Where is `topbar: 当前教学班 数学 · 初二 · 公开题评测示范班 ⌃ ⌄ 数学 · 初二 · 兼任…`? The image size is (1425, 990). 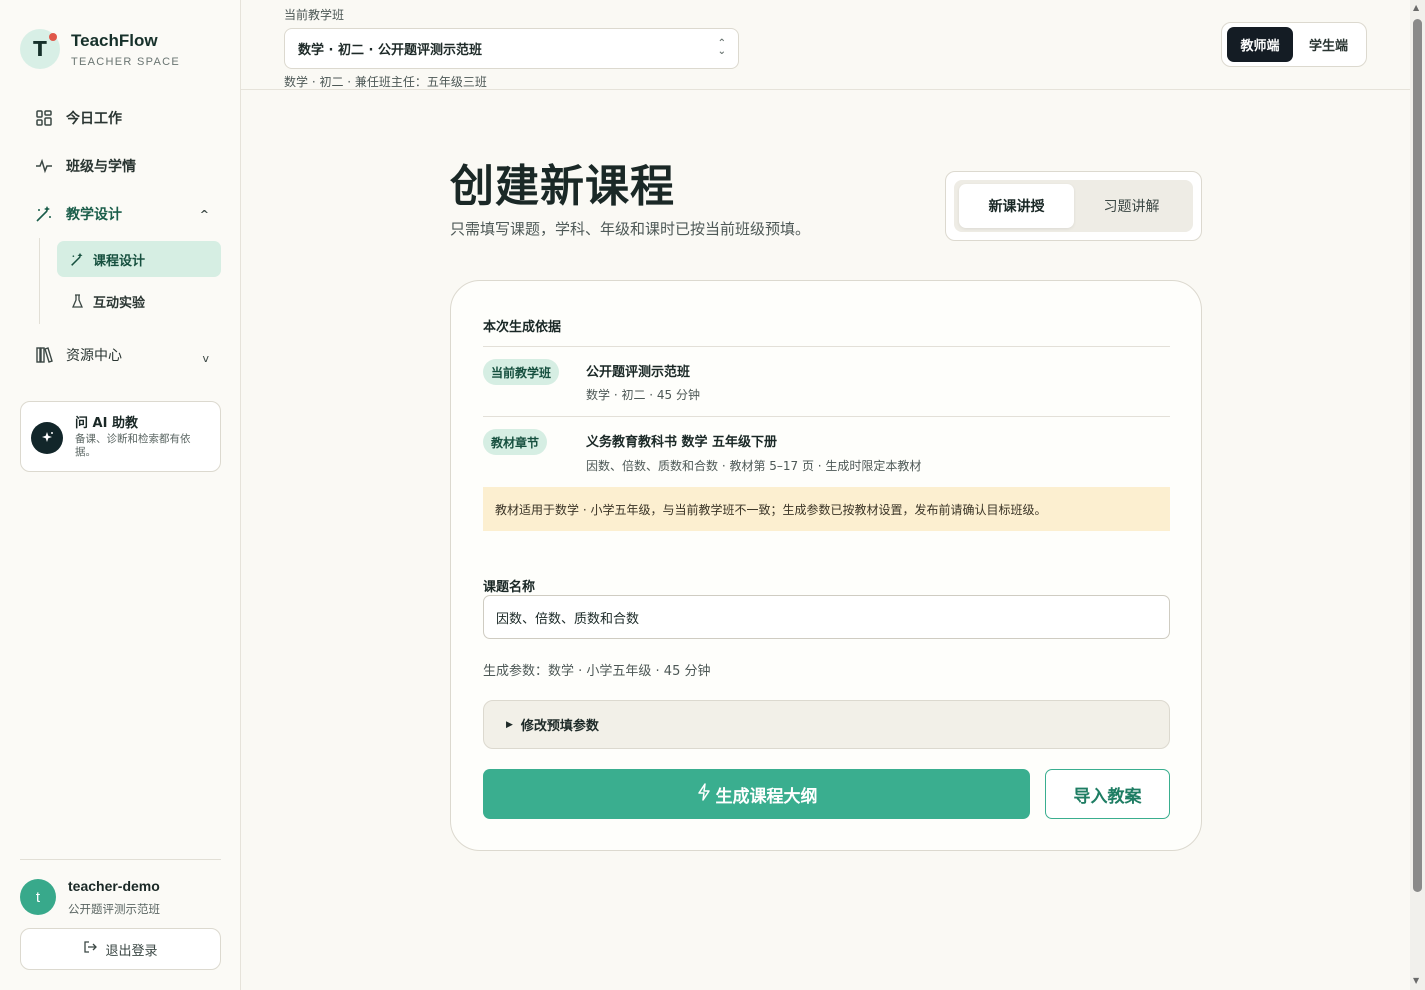 topbar: 当前教学班 数学 · 初二 · 公开题评测示范班 ⌃ ⌄ 数学 · 初二 · 兼任… is located at coordinates (825, 45).